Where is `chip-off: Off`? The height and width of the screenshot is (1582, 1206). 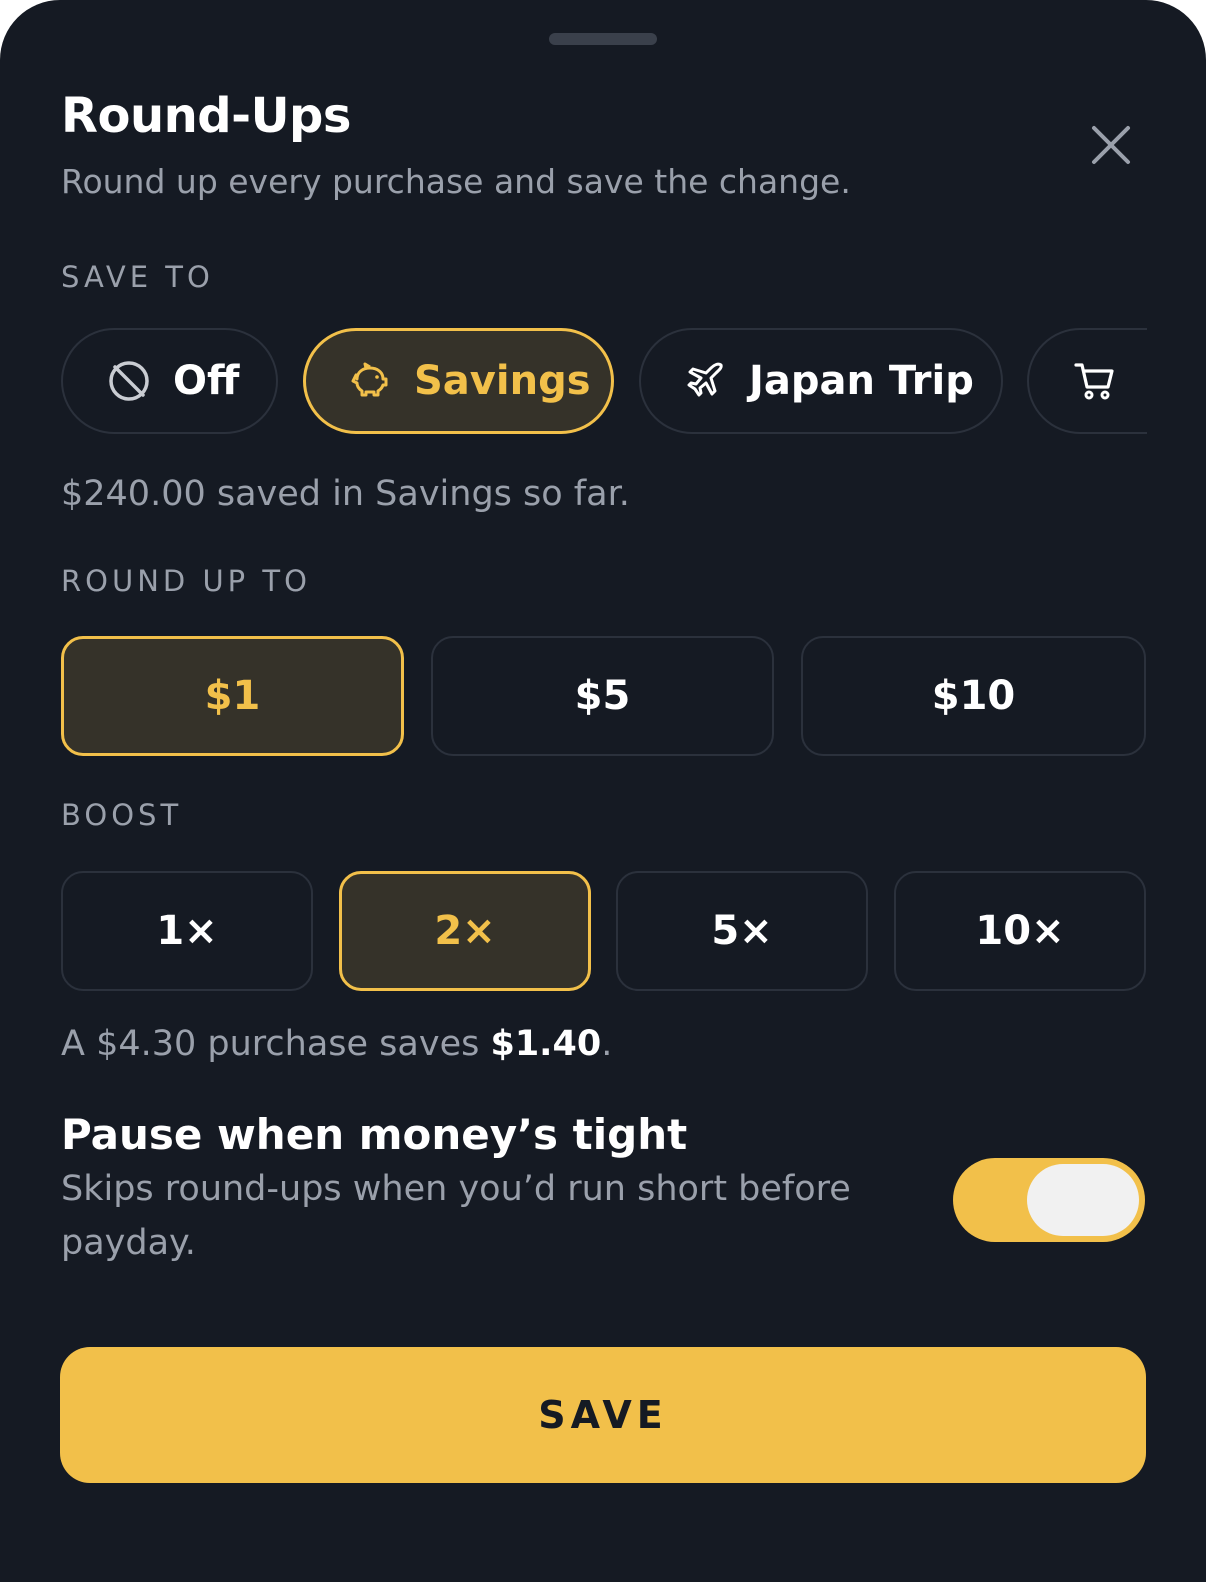
chip-off: Off is located at coordinates (169, 381).